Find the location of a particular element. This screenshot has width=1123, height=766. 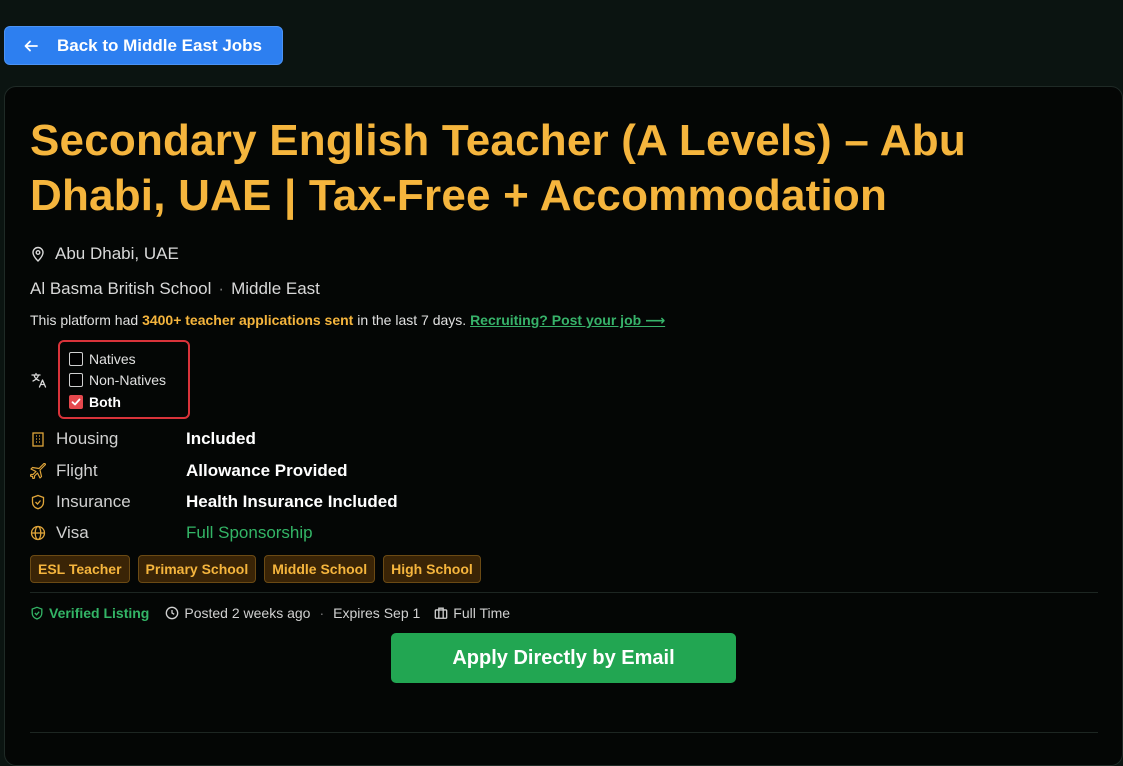

applications-highlight: 3400+ teacher applications sent is located at coordinates (248, 320).